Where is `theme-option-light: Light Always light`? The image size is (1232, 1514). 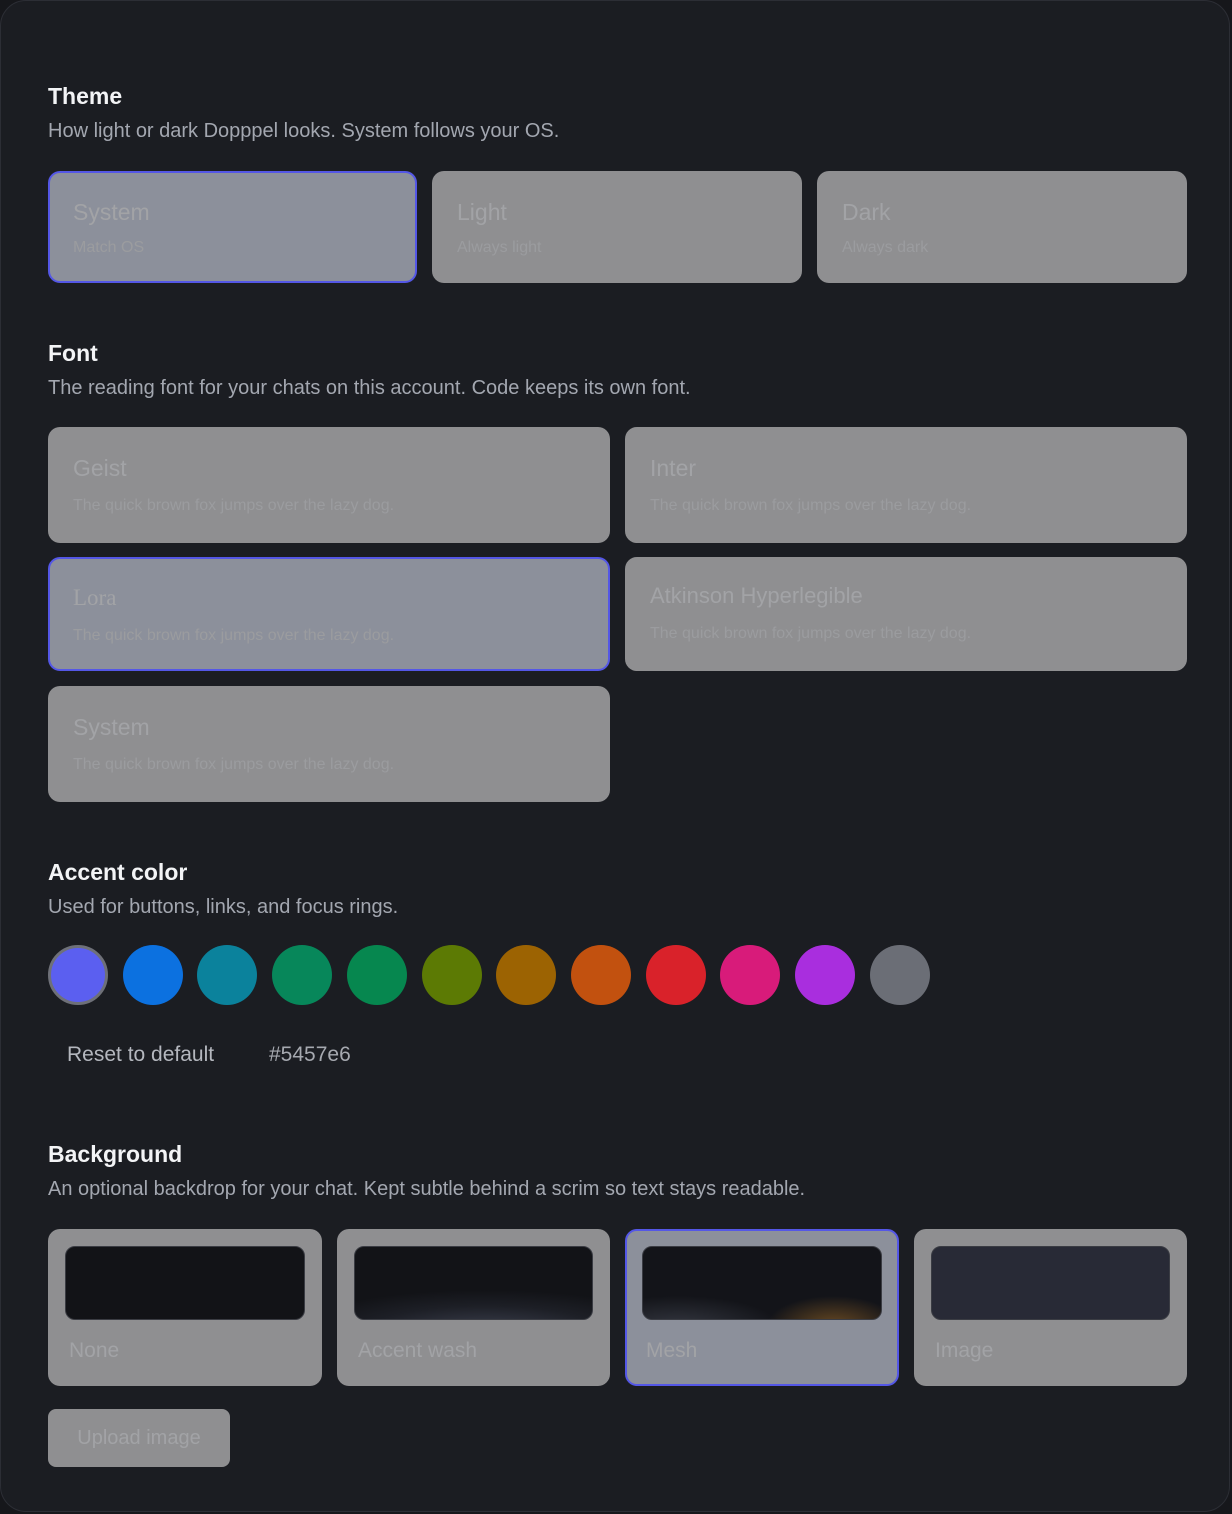
theme-option-light: Light Always light is located at coordinates (617, 227).